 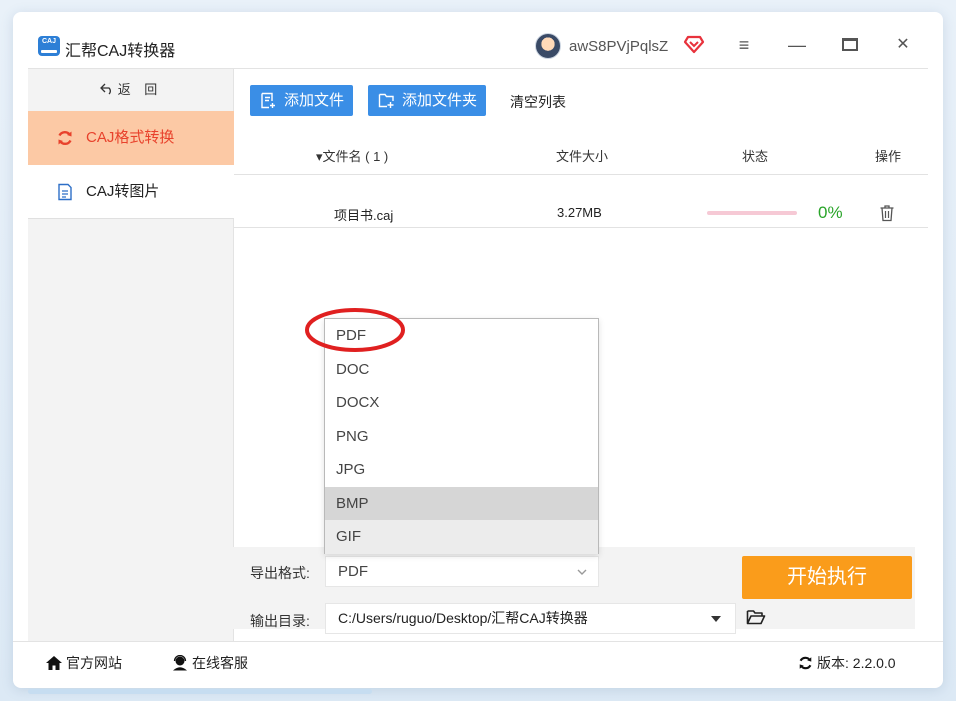 I want to click on version-info: 版本: 2.2.0.0, so click(x=846, y=663).